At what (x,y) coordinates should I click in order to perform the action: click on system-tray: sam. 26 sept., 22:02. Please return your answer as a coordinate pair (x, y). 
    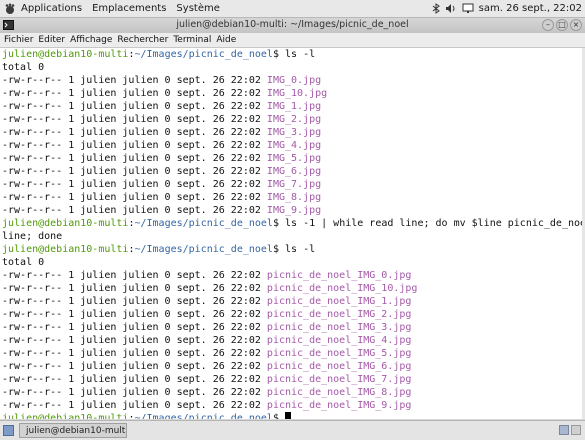
    Looking at the image, I should click on (508, 8).